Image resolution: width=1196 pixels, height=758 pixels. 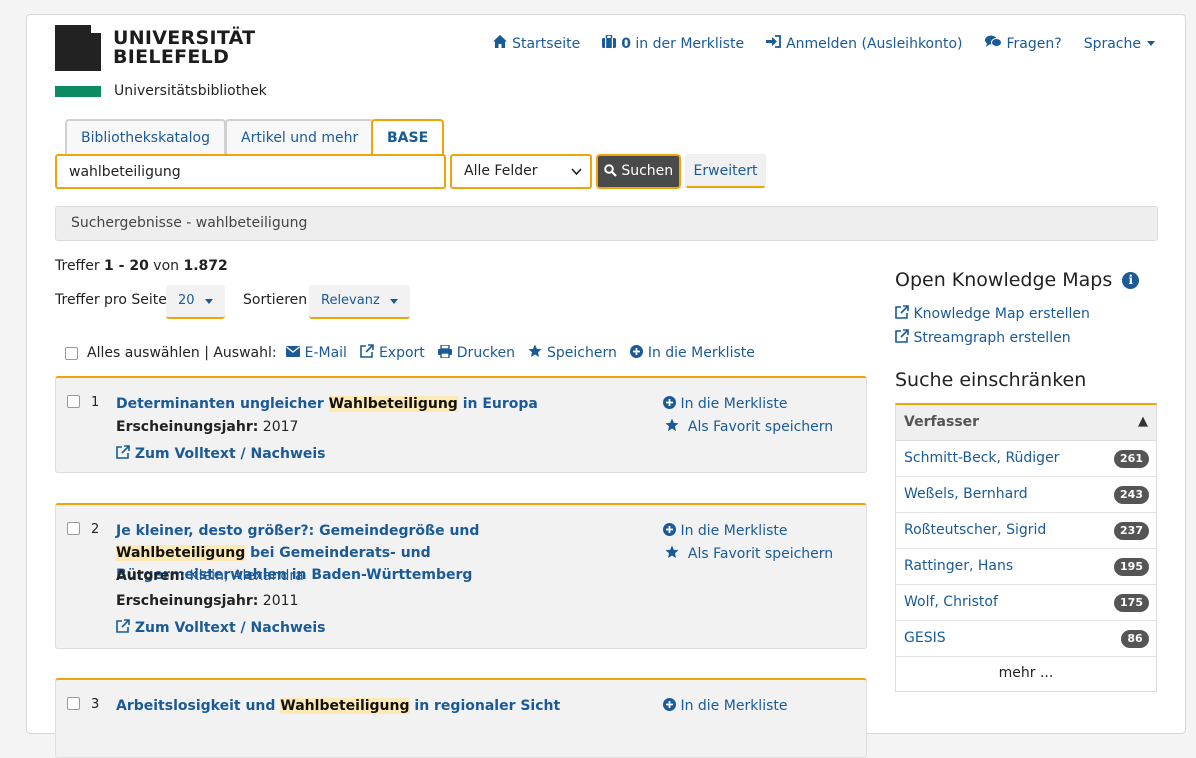 I want to click on knowledge-map-link: Knowledge Map erstellen, so click(x=992, y=313).